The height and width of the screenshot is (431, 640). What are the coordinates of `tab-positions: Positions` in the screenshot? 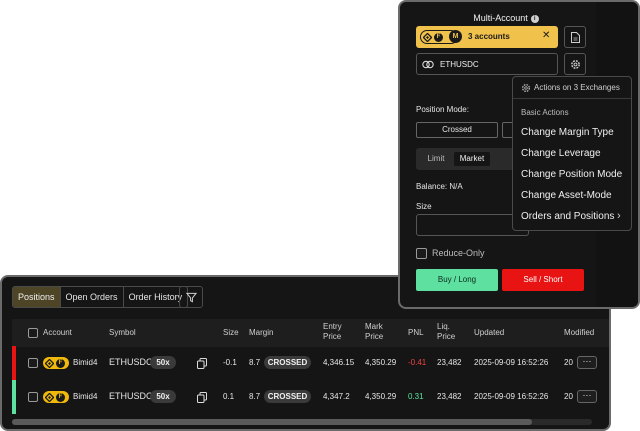 It's located at (37, 297).